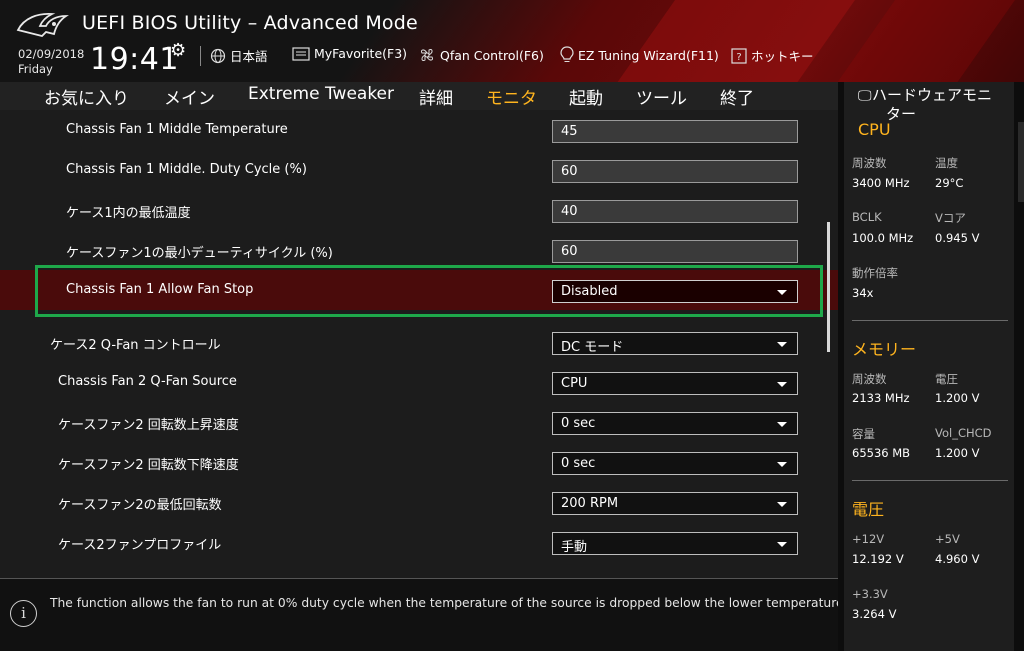 The width and height of the screenshot is (1024, 651). What do you see at coordinates (884, 349) in the screenshot?
I see `memory-section-title: メモリー` at bounding box center [884, 349].